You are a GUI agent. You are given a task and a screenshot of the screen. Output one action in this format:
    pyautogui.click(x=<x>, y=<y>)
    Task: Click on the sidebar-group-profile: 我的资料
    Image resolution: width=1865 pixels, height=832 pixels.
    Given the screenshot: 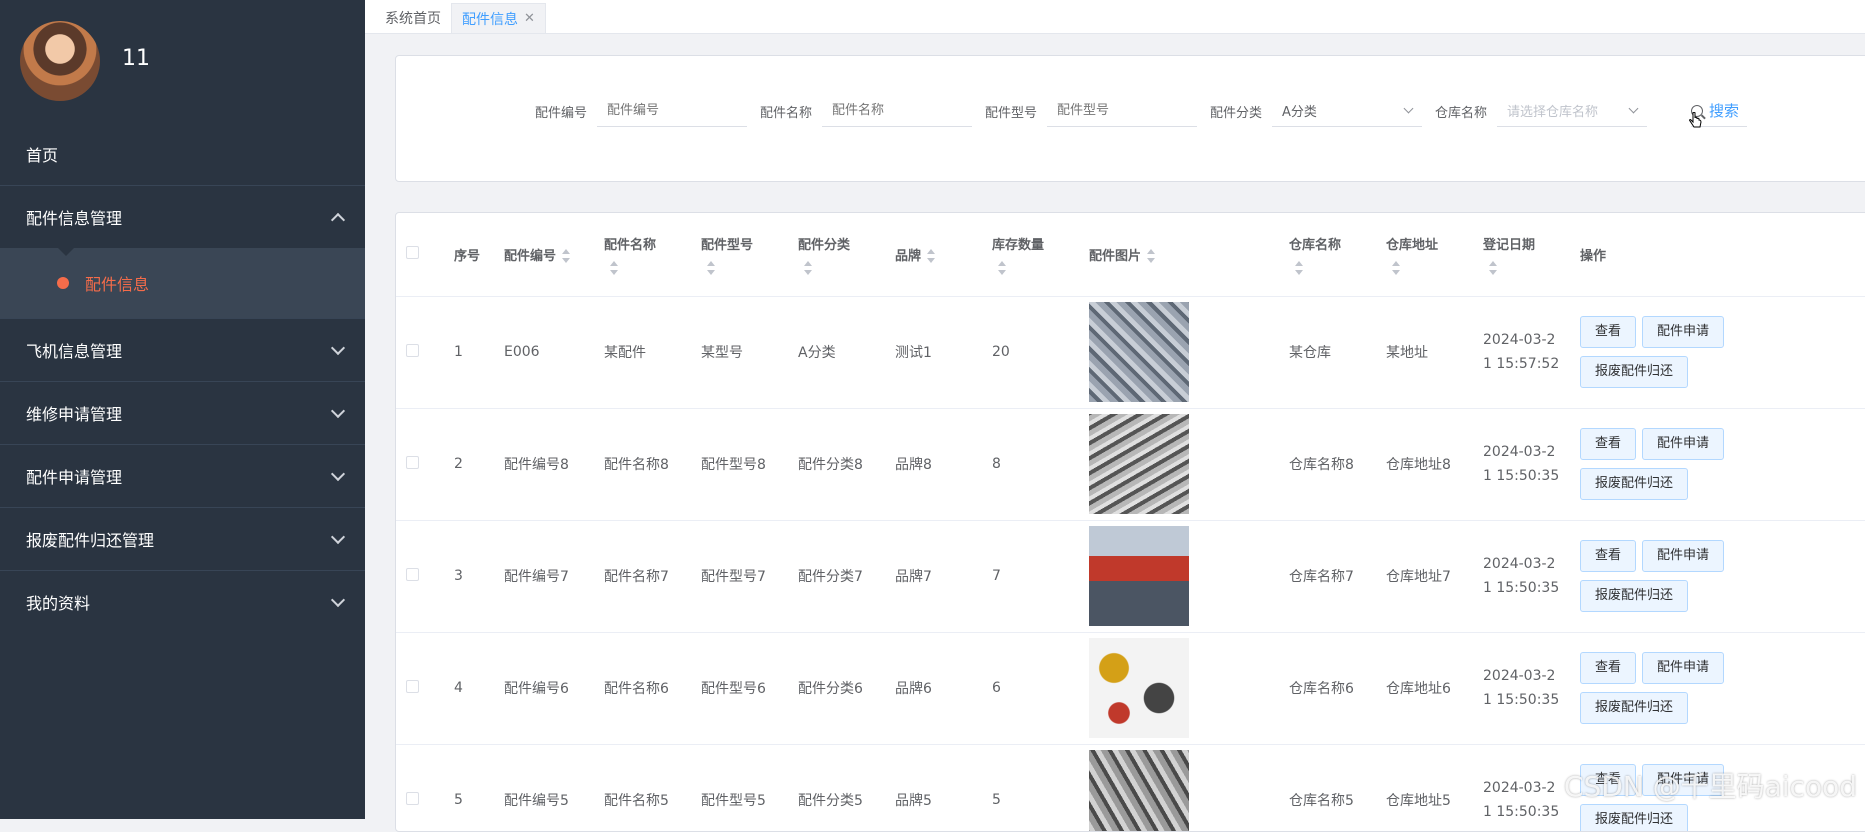 What is the action you would take?
    pyautogui.click(x=182, y=601)
    